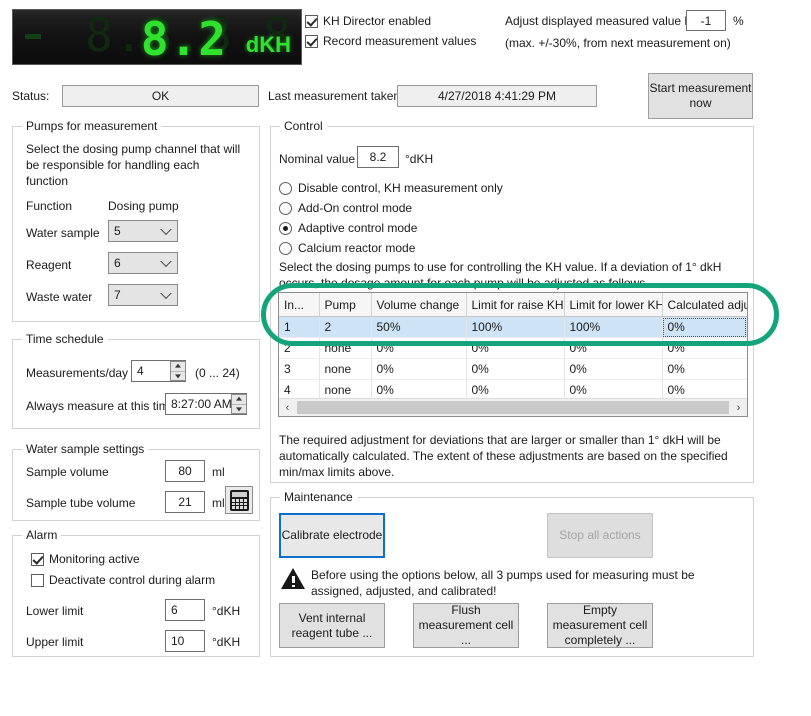  Describe the element at coordinates (94, 559) in the screenshot. I see `monitoring-active-label: Monitoring active` at that location.